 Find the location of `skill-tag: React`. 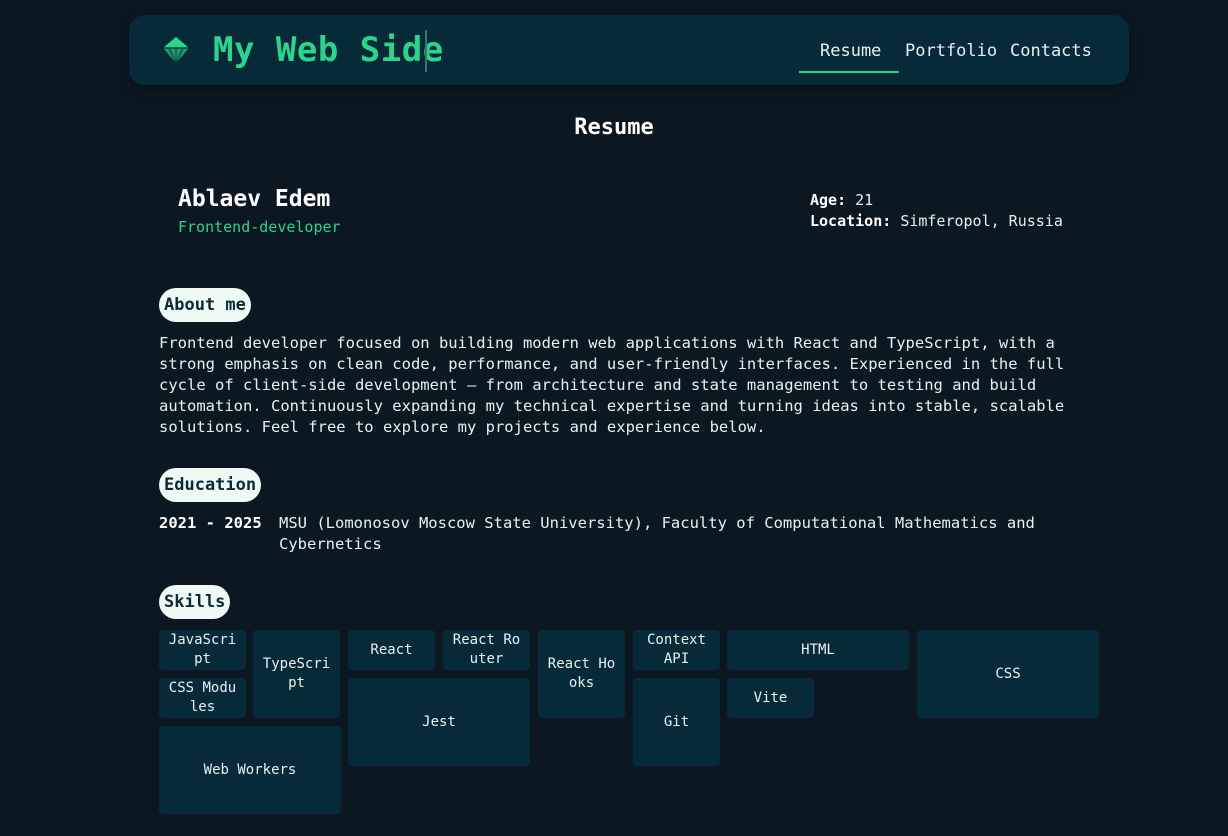

skill-tag: React is located at coordinates (391, 650).